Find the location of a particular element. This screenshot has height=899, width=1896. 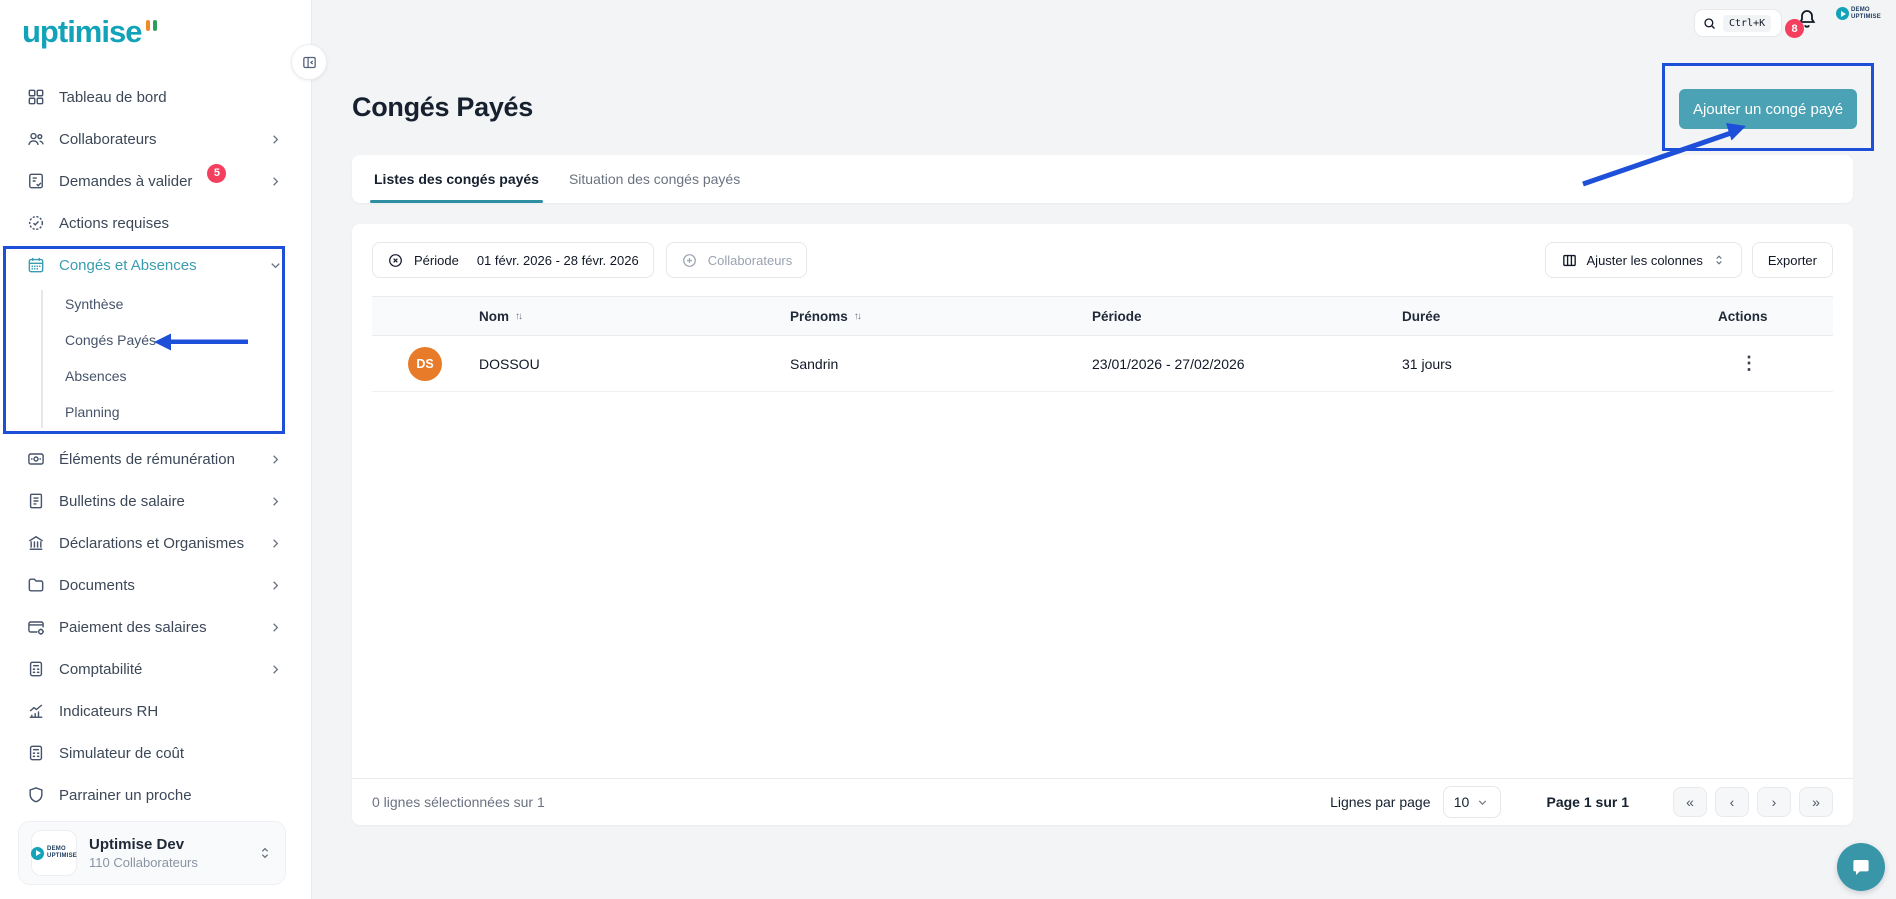

grid-icon is located at coordinates (36, 97).